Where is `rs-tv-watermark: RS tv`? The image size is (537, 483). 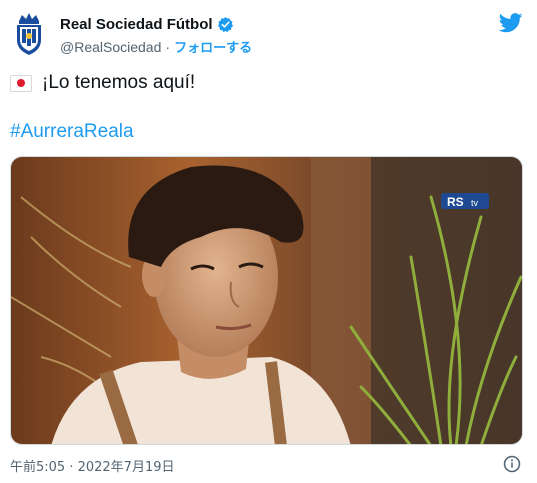
rs-tv-watermark: RS tv is located at coordinates (465, 201).